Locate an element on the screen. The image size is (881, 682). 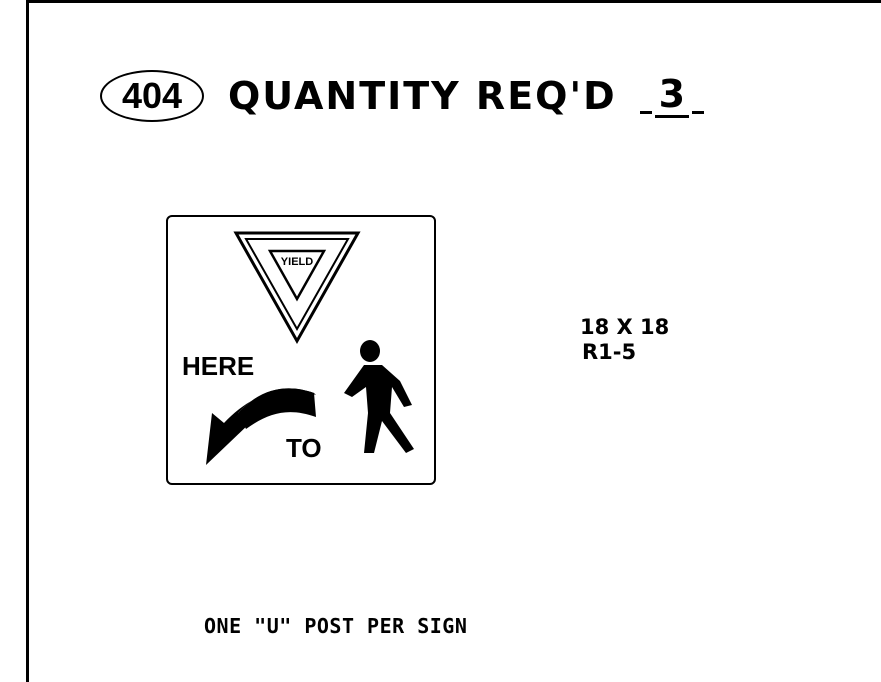
sign-r1-5: YIELD HERE TO is located at coordinates (301, 350).